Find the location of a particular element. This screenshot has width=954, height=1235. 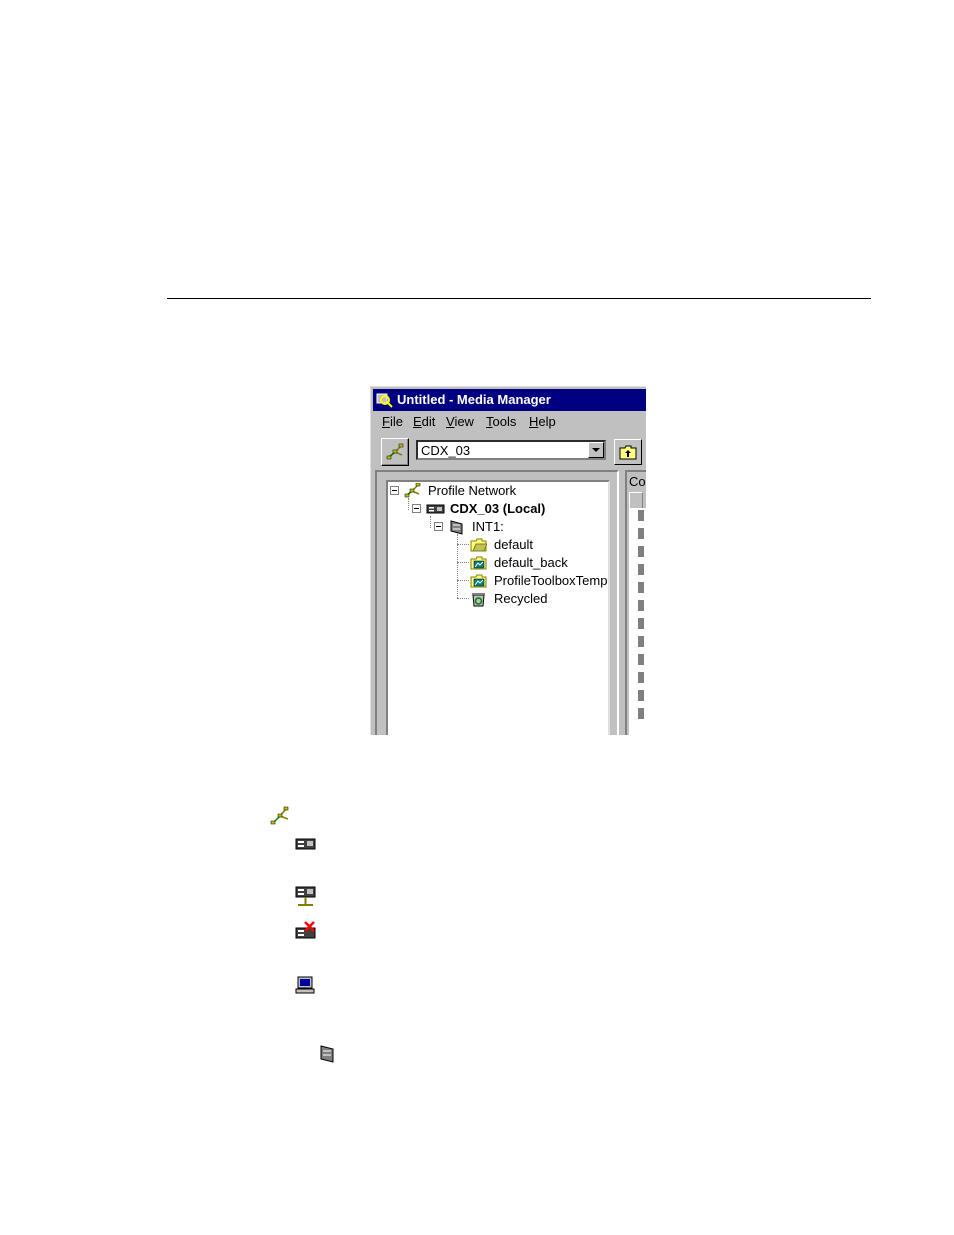

computer-icon is located at coordinates (305, 985).